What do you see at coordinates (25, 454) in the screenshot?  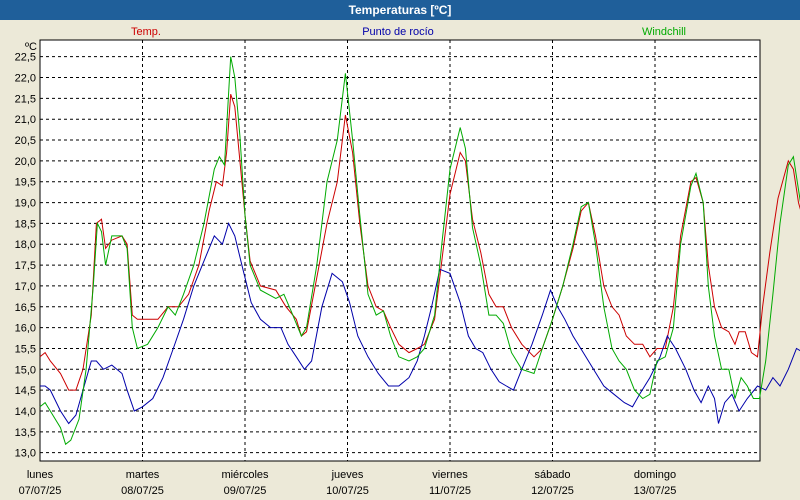 I see `y-tick-label: 13,0` at bounding box center [25, 454].